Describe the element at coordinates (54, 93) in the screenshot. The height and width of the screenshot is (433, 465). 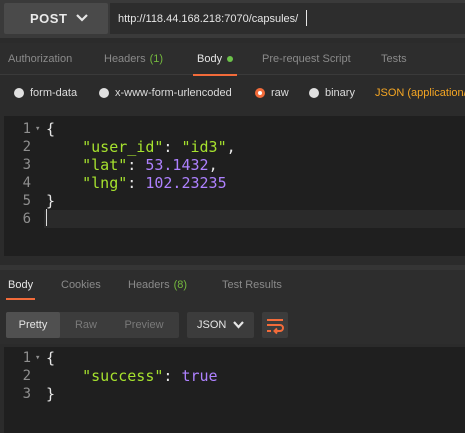
I see `radio-label: form-data` at that location.